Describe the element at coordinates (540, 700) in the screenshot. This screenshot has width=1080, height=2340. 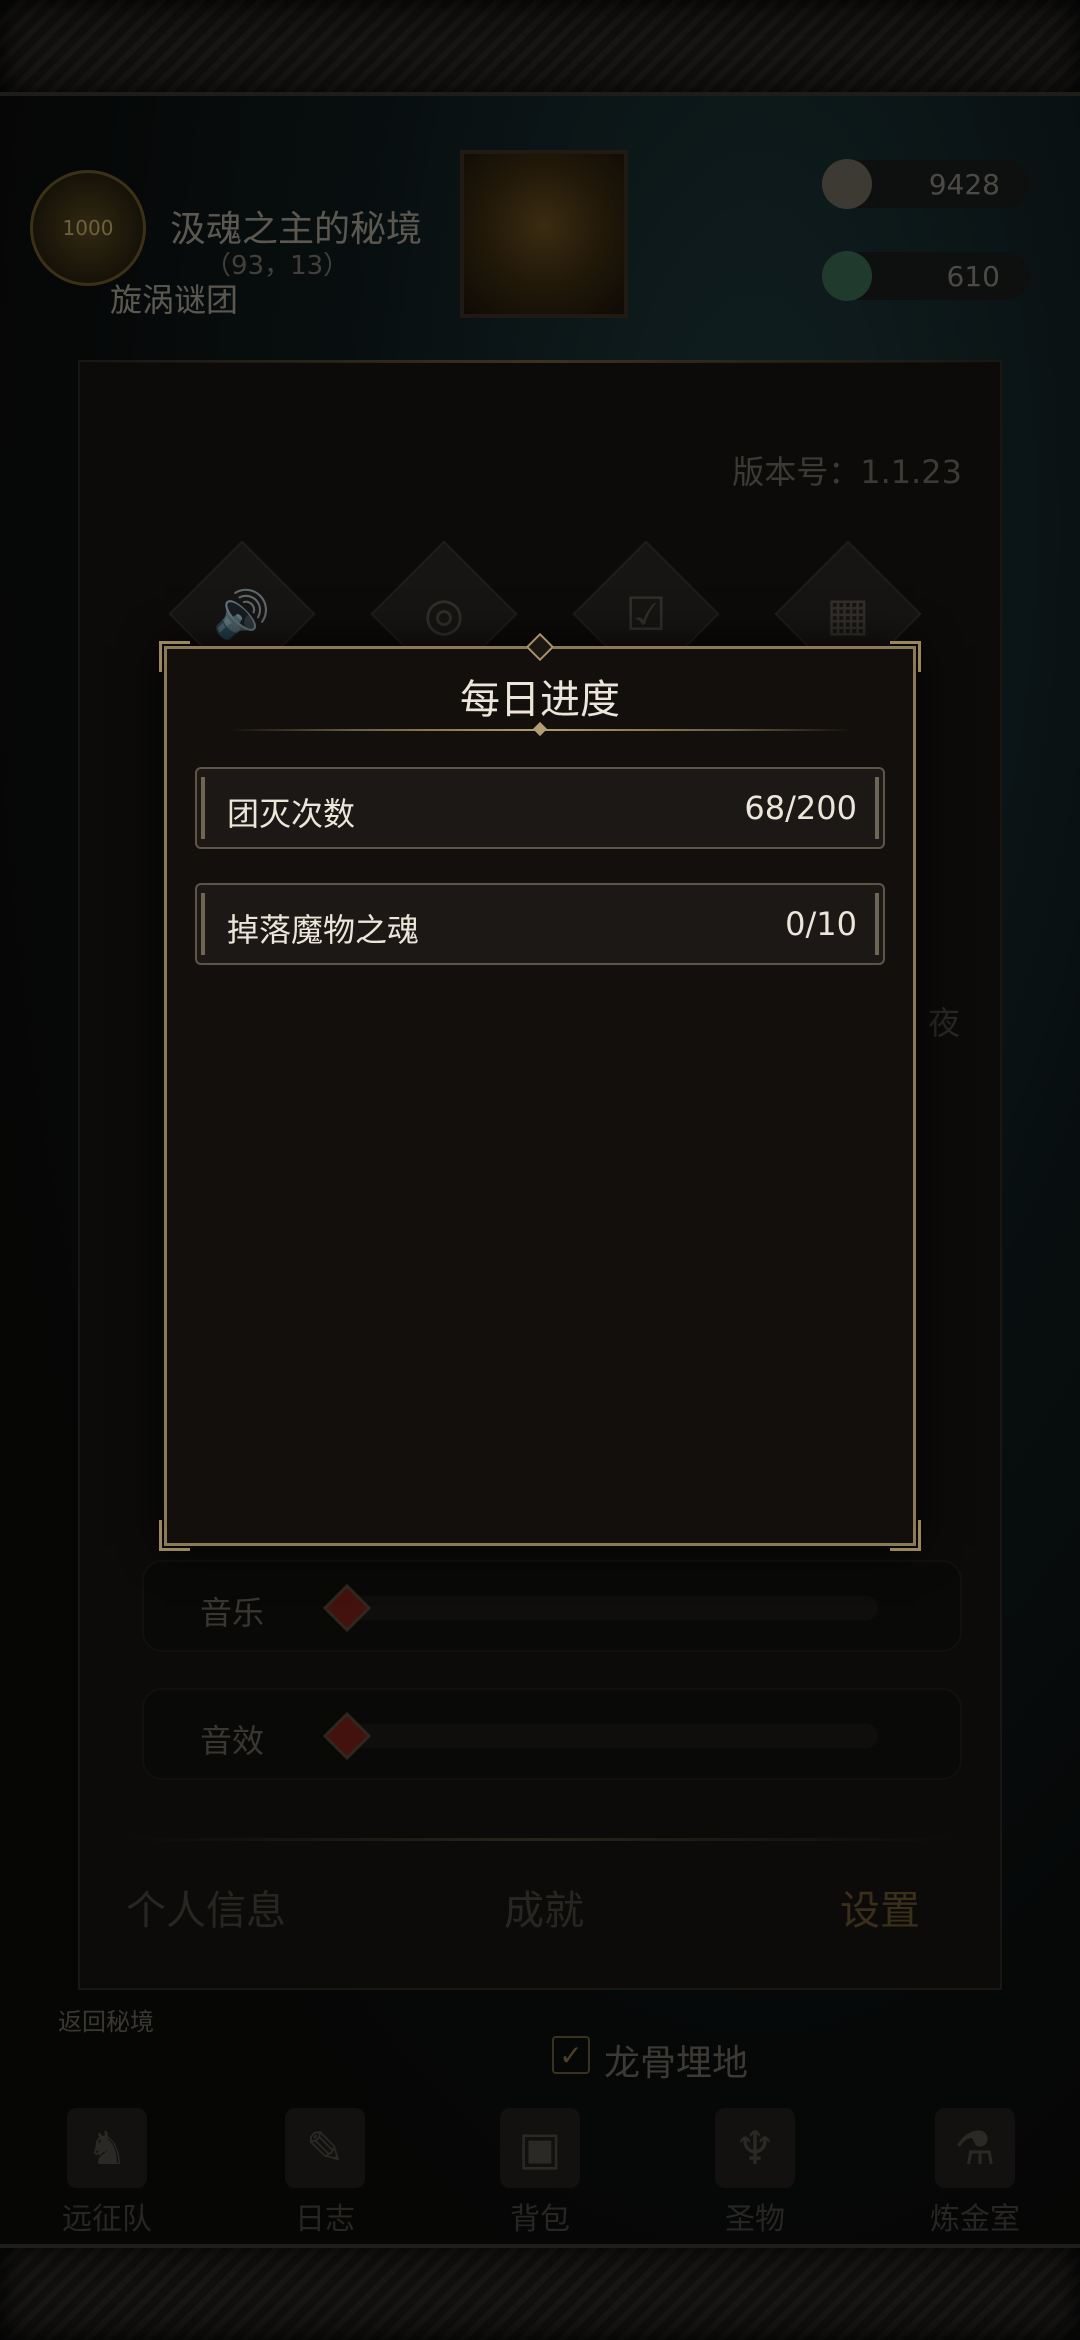
I see `modal-title: 每日进度` at that location.